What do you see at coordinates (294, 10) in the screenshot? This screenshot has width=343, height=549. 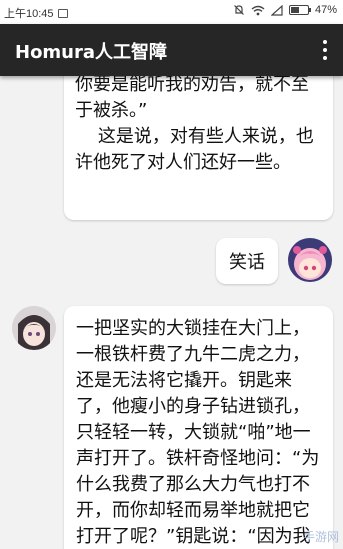 I see `battery-fill` at bounding box center [294, 10].